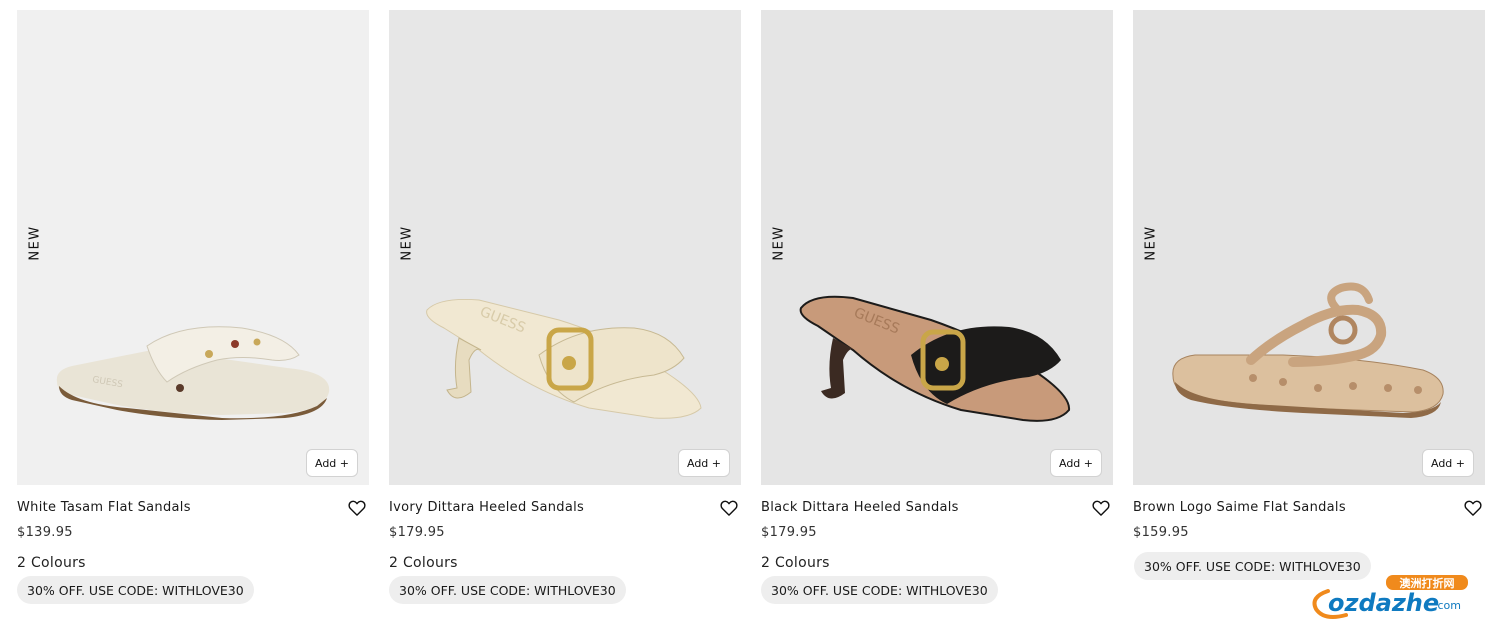  What do you see at coordinates (1427, 583) in the screenshot?
I see `svg-text: 澳洲打折网` at bounding box center [1427, 583].